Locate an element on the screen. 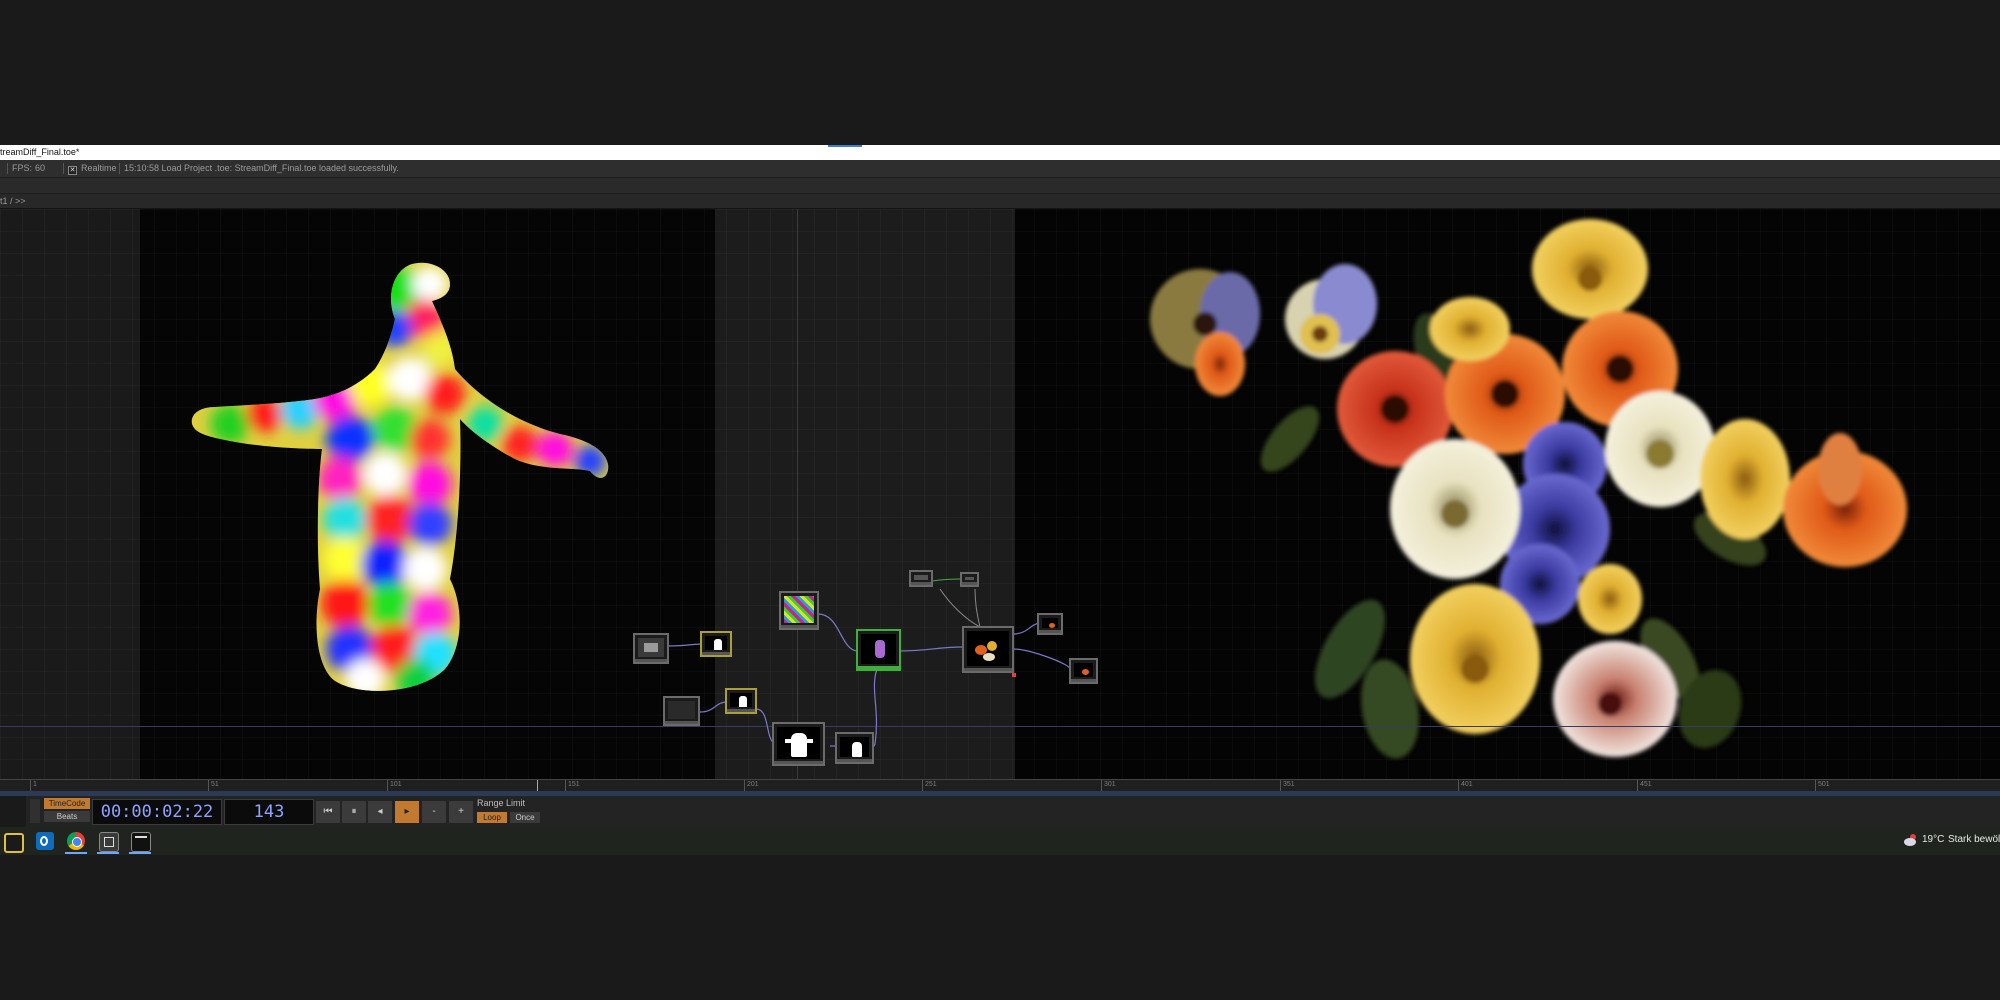 The height and width of the screenshot is (1000, 2000). operator-node-flower-output is located at coordinates (989, 651).